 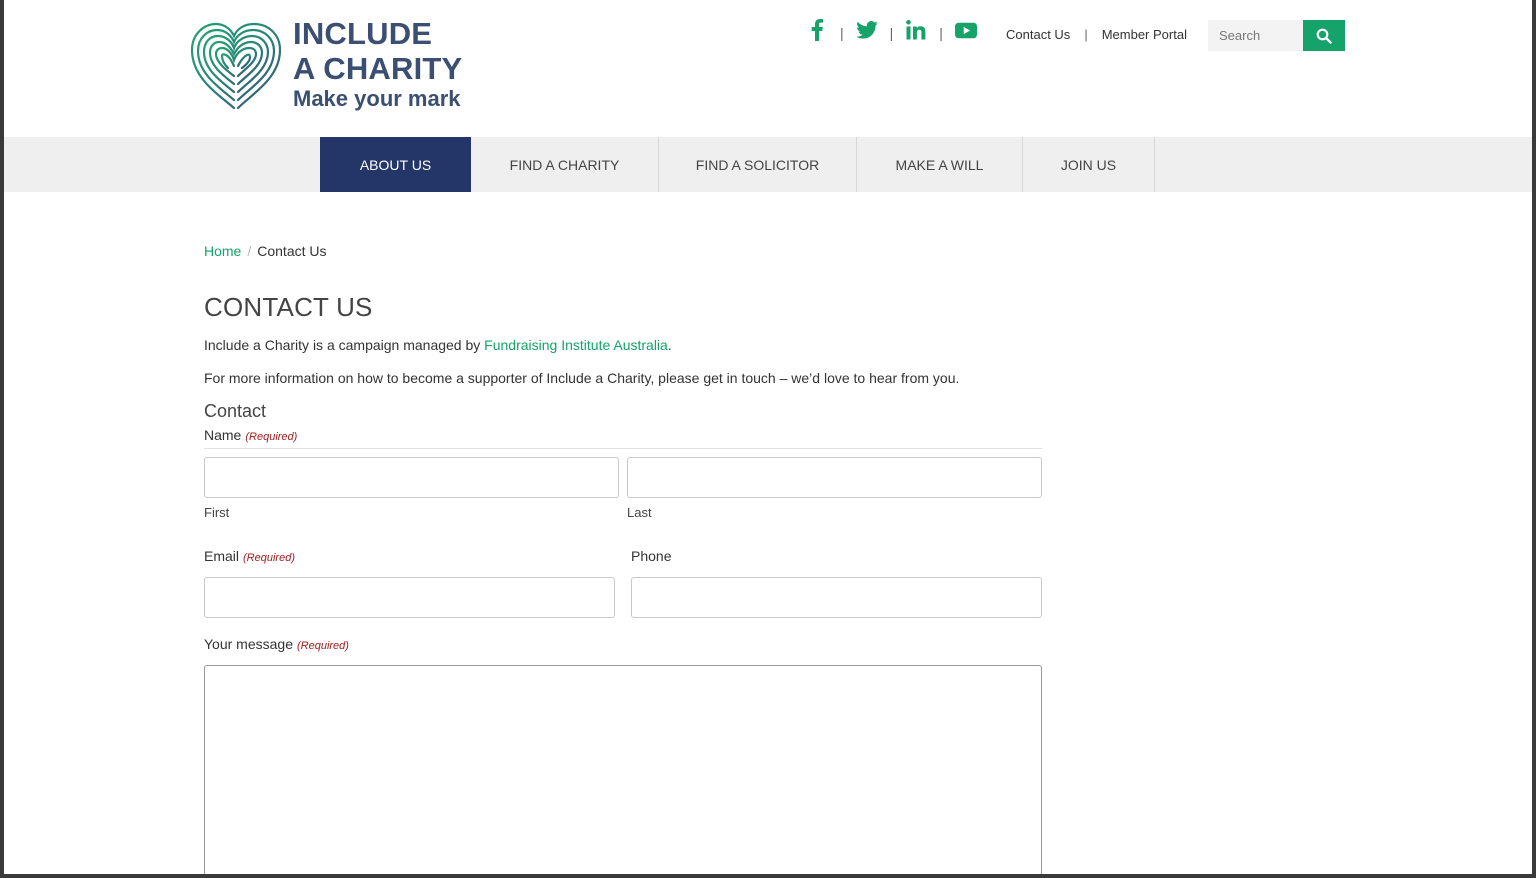 What do you see at coordinates (1255, 35) in the screenshot?
I see `search-input` at bounding box center [1255, 35].